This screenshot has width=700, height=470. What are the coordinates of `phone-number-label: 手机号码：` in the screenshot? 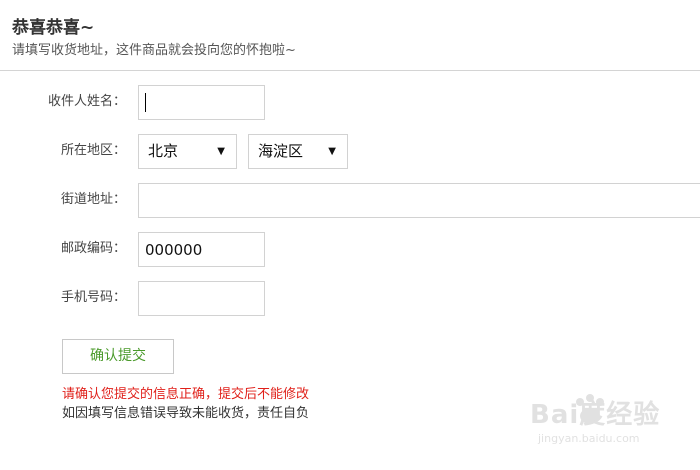 It's located at (93, 297).